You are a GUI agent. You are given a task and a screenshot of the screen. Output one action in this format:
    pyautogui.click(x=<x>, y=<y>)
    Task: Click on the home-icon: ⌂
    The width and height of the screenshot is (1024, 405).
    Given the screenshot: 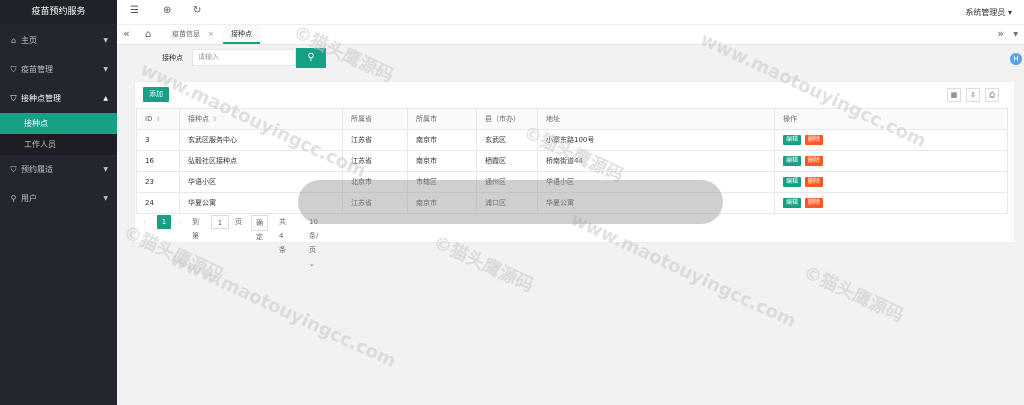 What is the action you would take?
    pyautogui.click(x=13, y=40)
    